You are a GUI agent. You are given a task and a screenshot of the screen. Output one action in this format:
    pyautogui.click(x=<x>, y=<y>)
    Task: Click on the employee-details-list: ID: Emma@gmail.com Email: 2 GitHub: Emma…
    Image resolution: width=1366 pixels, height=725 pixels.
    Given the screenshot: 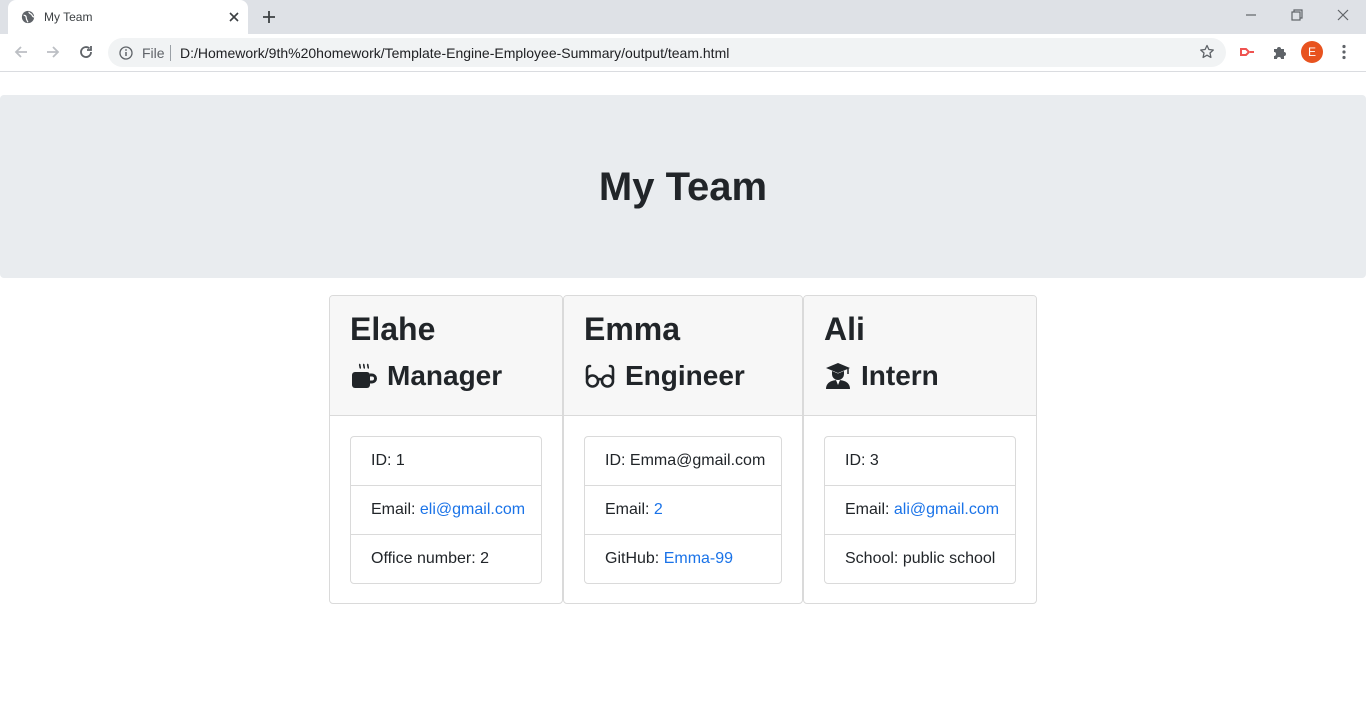 What is the action you would take?
    pyautogui.click(x=683, y=510)
    